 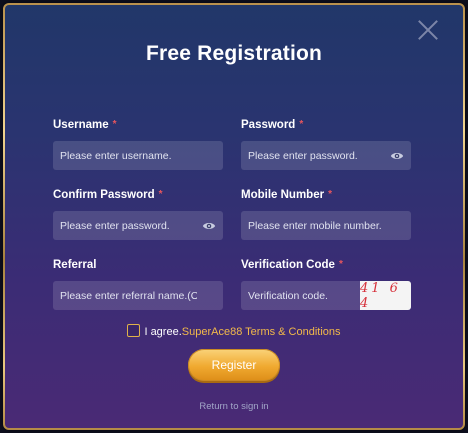 I want to click on password-input, so click(x=326, y=155).